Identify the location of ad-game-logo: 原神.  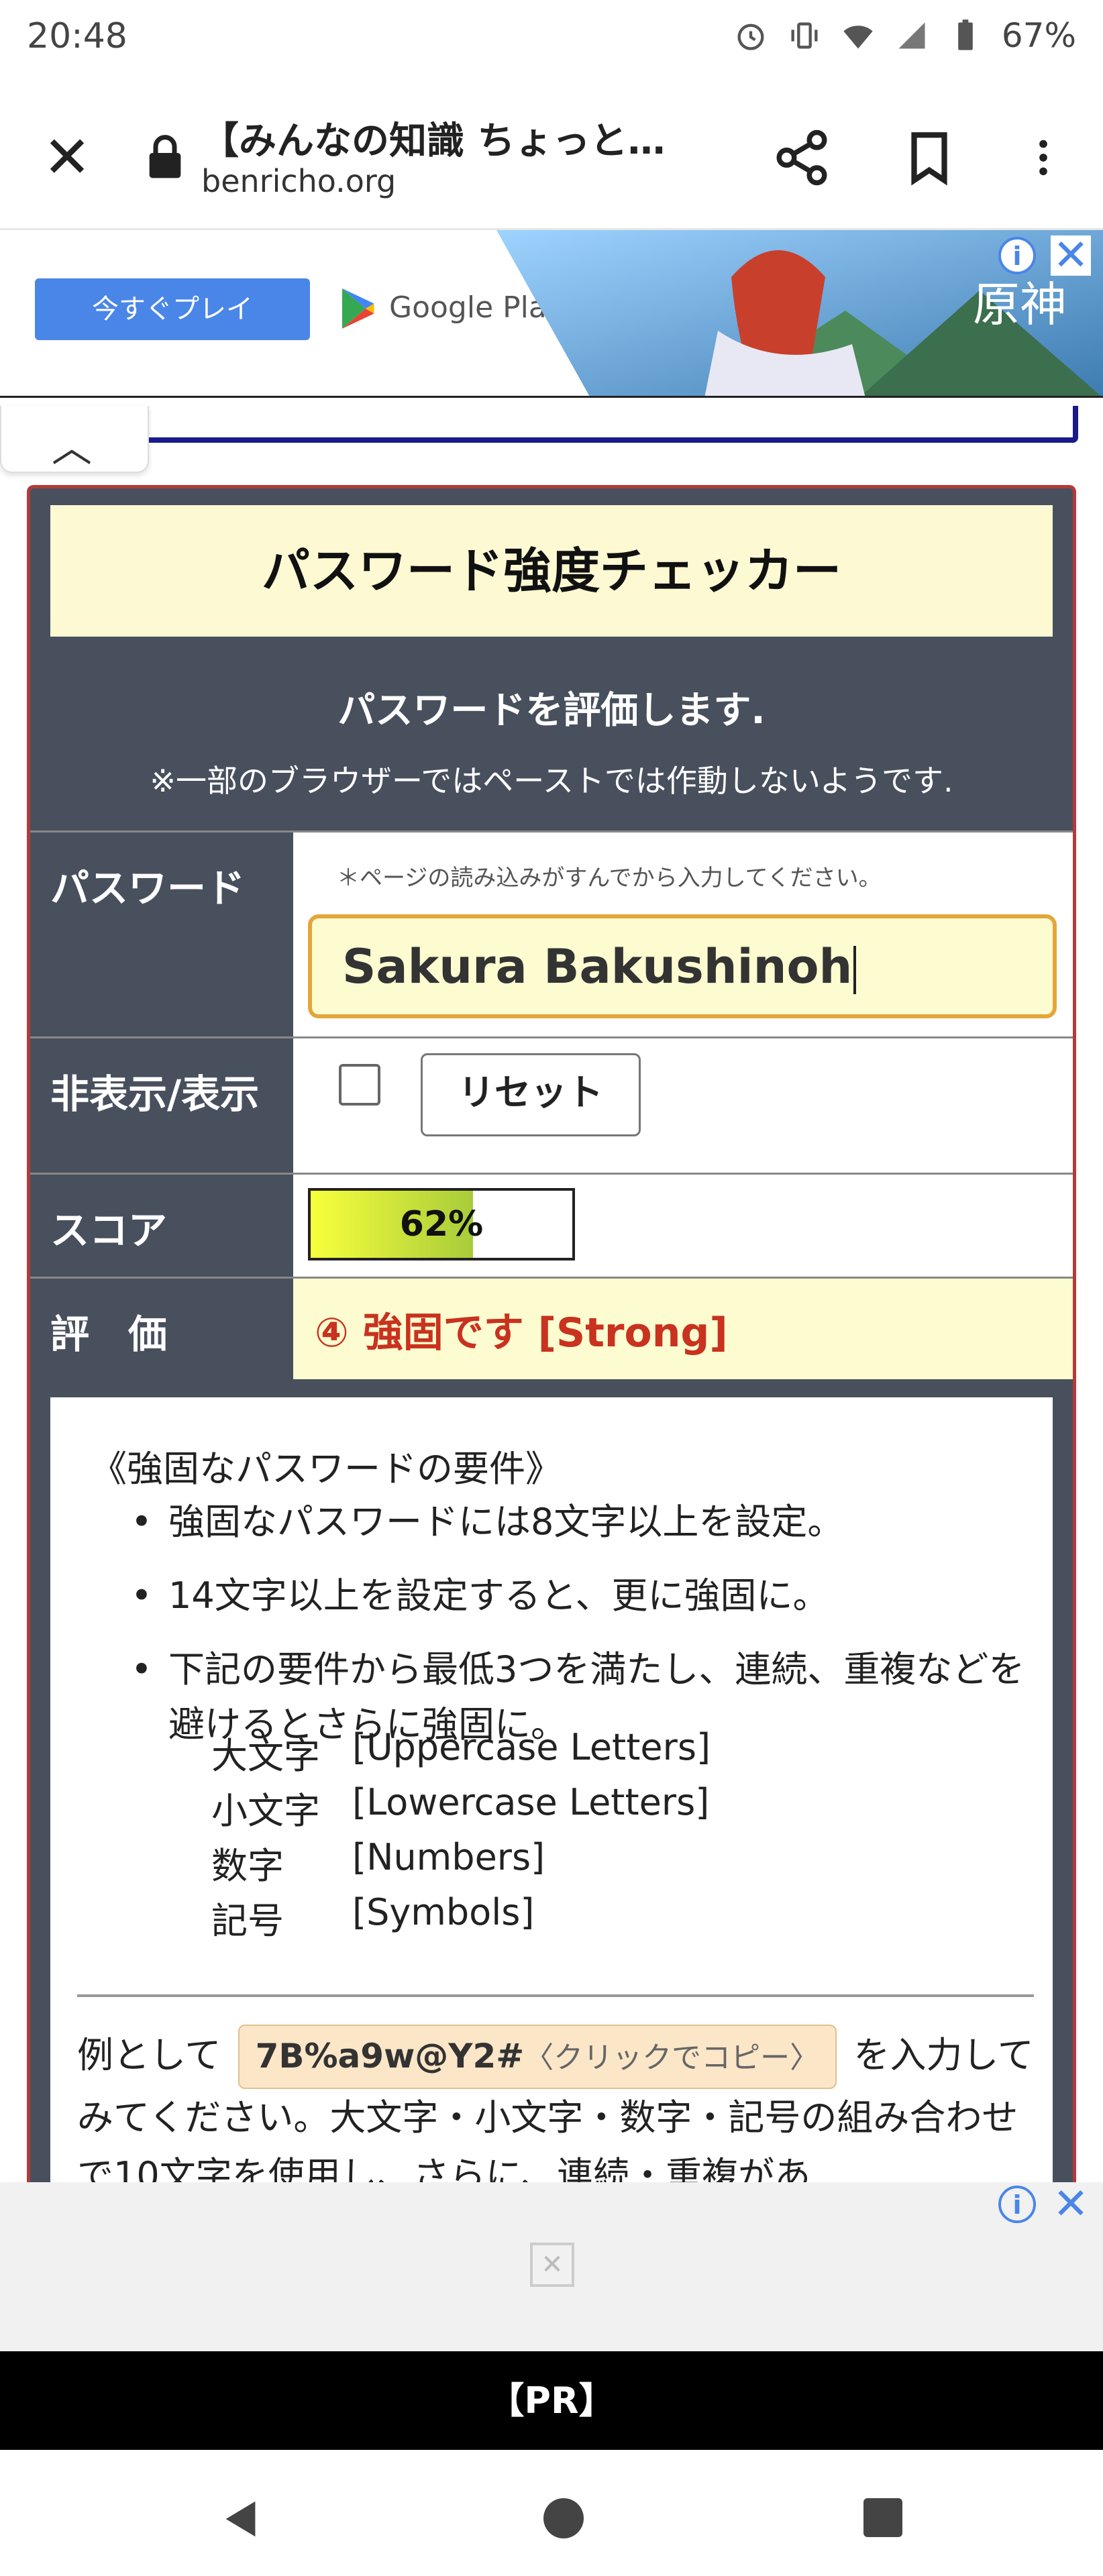
(1020, 304).